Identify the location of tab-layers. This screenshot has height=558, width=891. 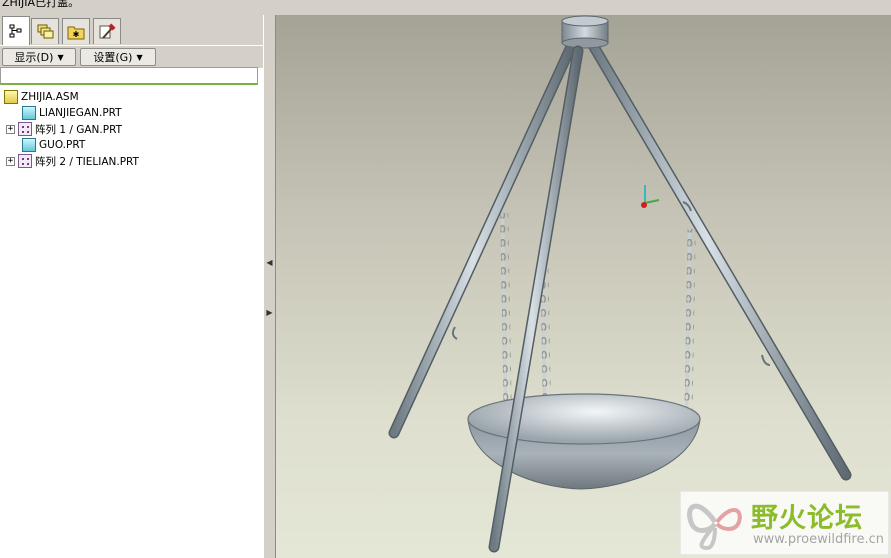
(45, 31).